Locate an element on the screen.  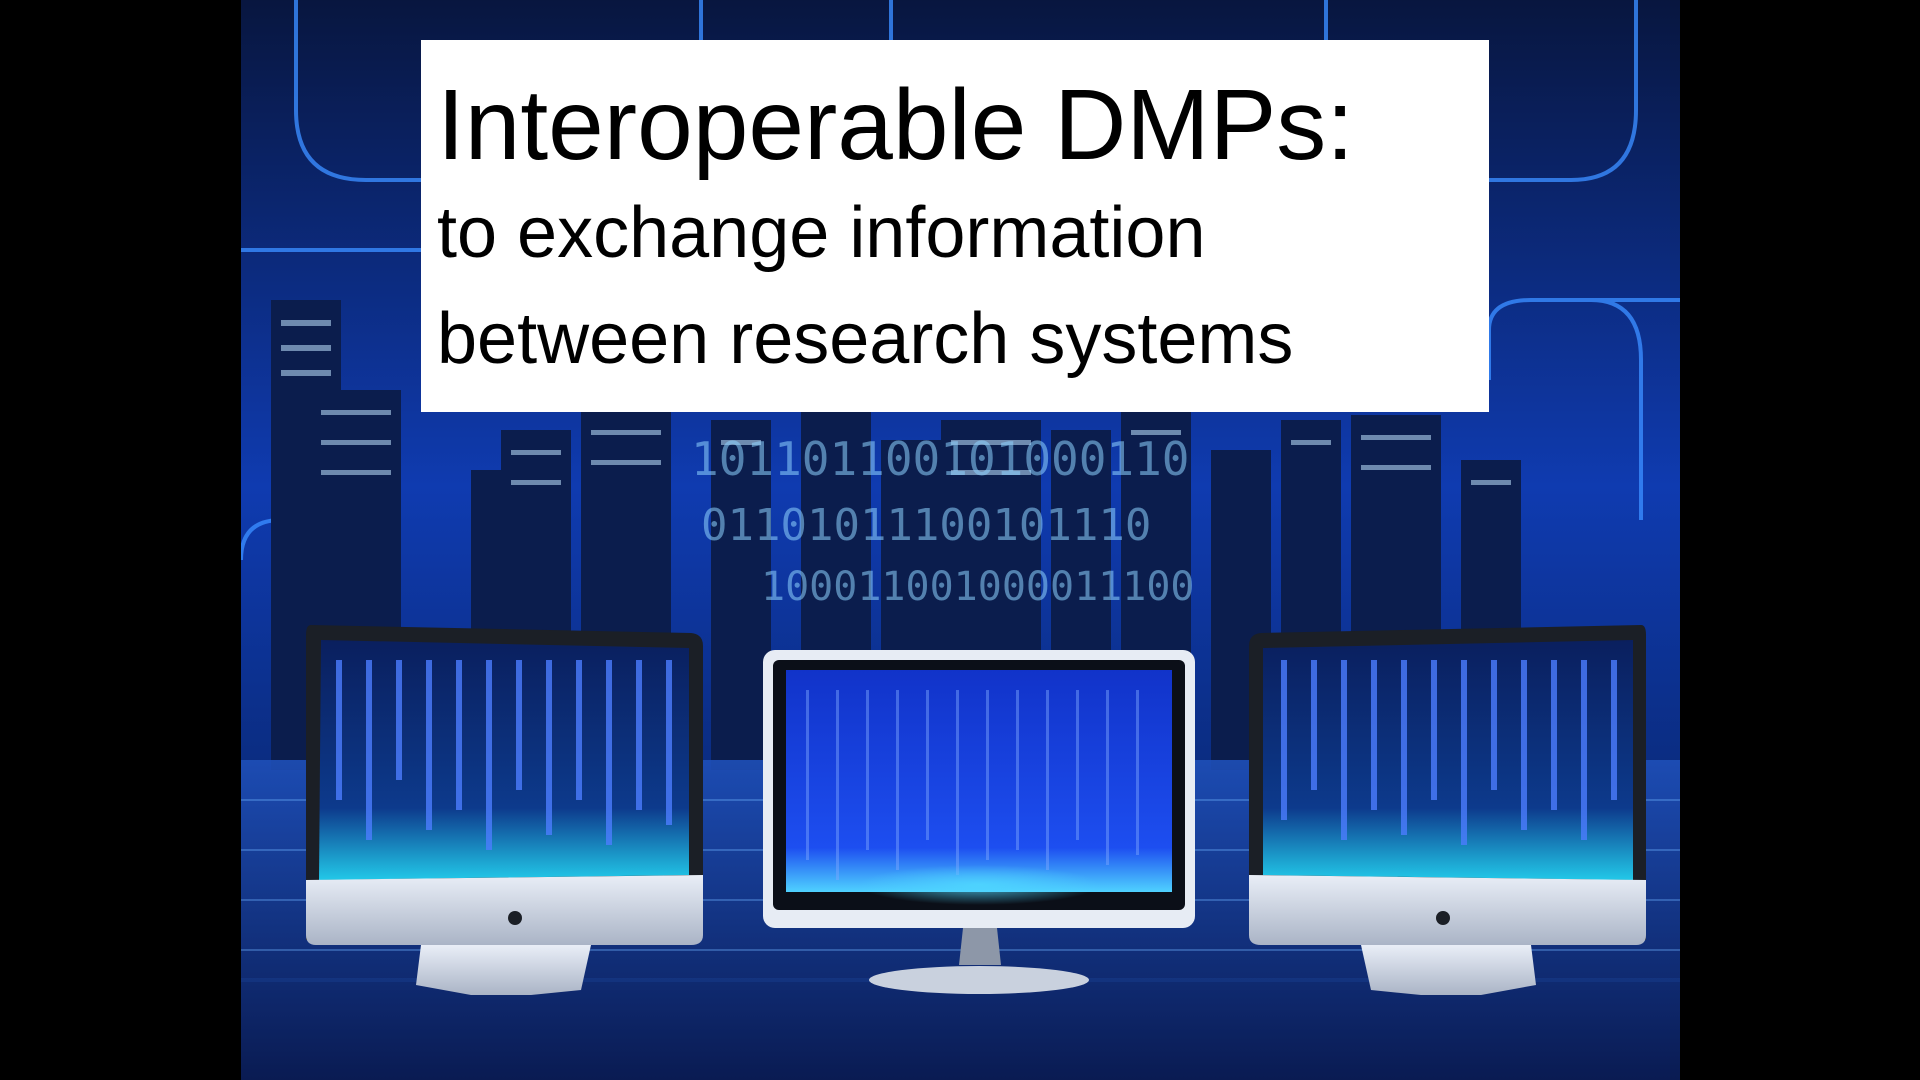
binary-row-1: 101101100101000110 is located at coordinates (940, 459).